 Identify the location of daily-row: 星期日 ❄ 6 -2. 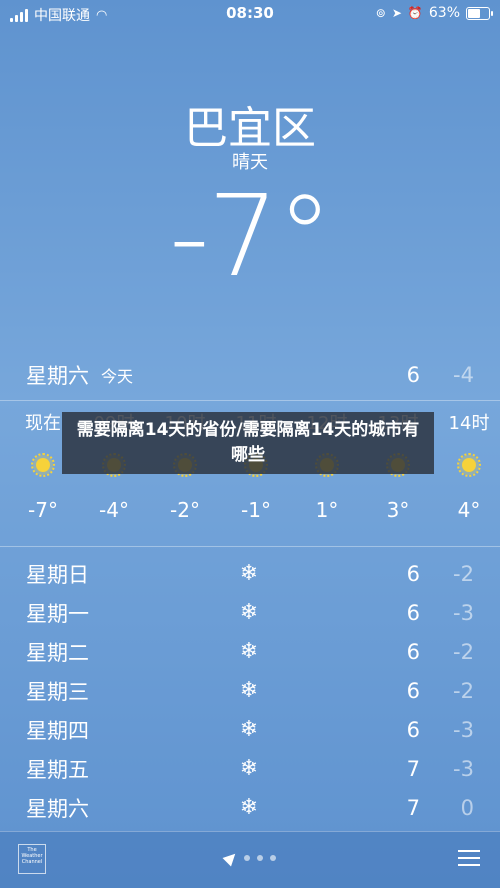
(250, 573).